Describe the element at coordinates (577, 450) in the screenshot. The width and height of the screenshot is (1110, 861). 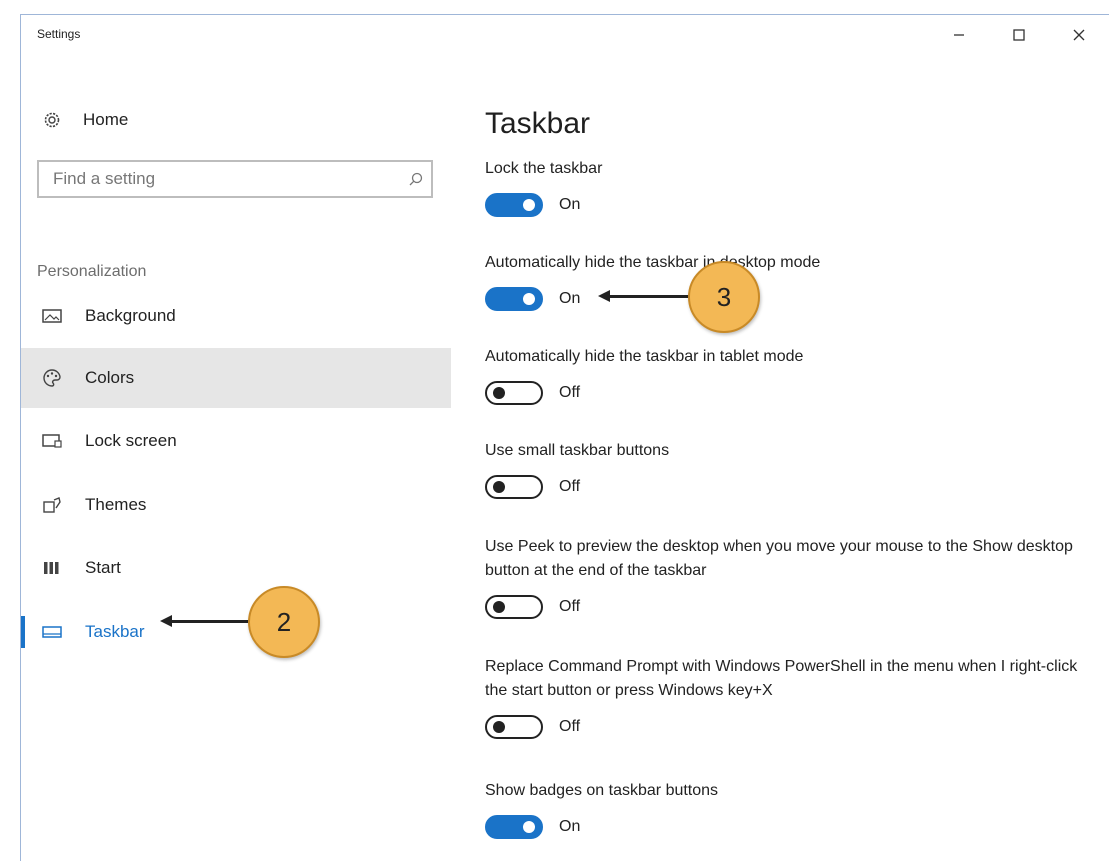
I see `setting-label: Use small taskbar buttons` at that location.